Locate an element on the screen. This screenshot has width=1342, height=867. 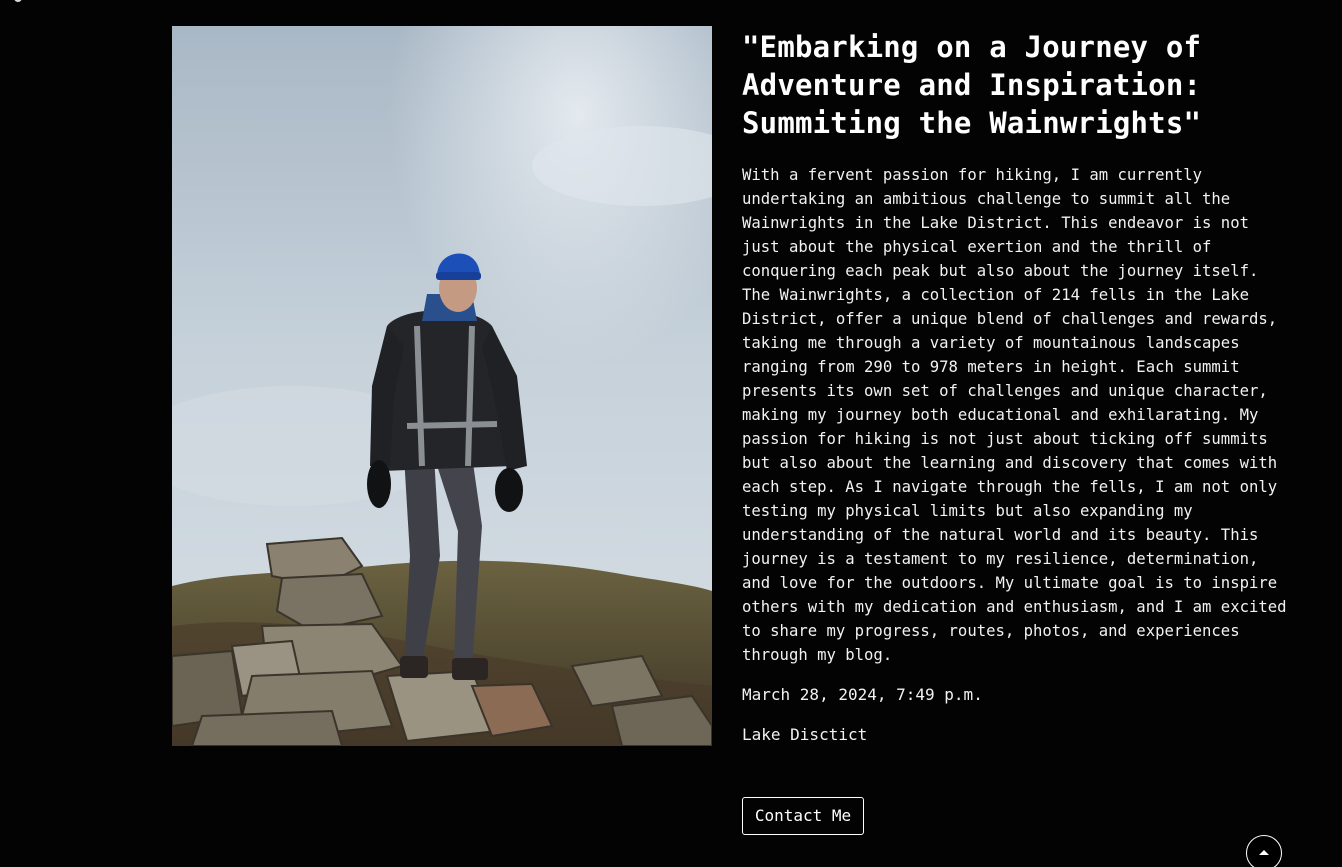
chevron-up-icon is located at coordinates (1264, 852).